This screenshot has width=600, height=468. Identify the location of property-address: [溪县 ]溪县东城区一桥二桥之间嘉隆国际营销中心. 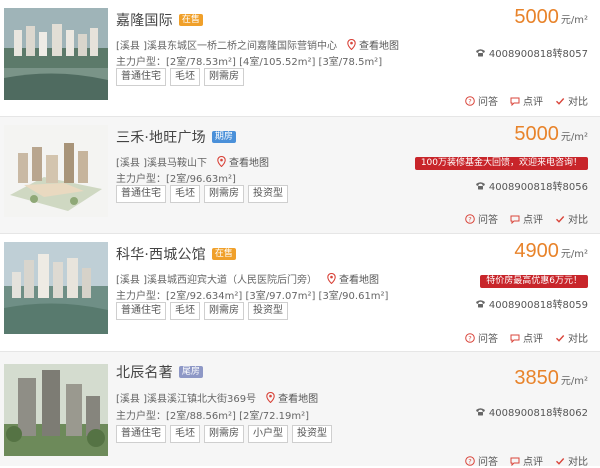
(226, 46).